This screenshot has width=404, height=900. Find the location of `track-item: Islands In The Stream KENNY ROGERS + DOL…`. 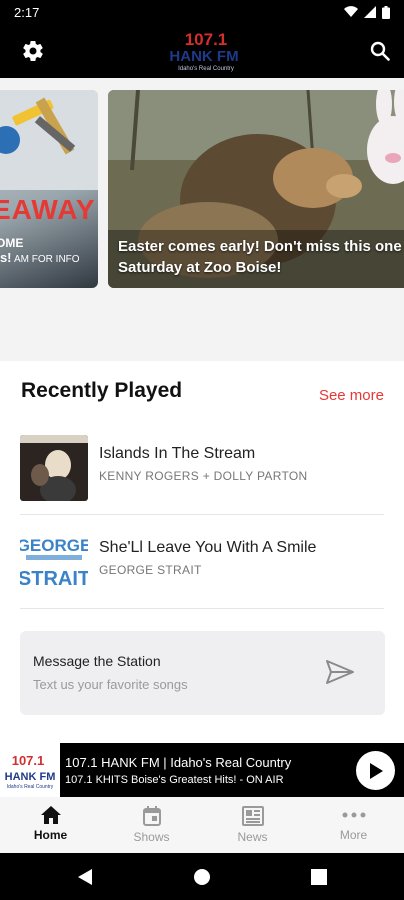

track-item: Islands In The Stream KENNY ROGERS + DOL… is located at coordinates (202, 468).